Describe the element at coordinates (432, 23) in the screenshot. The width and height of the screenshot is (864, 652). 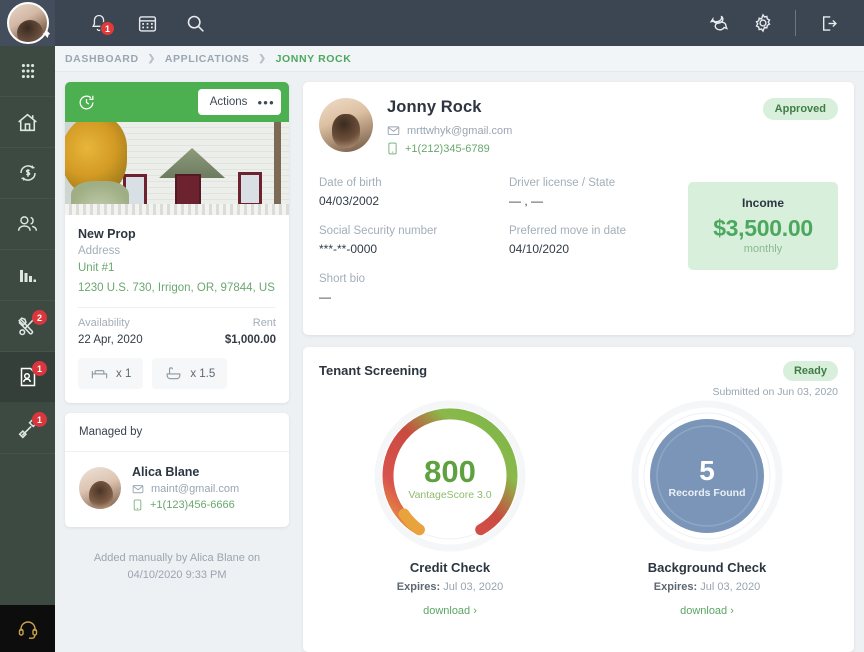
I see `top-bar: 1` at that location.